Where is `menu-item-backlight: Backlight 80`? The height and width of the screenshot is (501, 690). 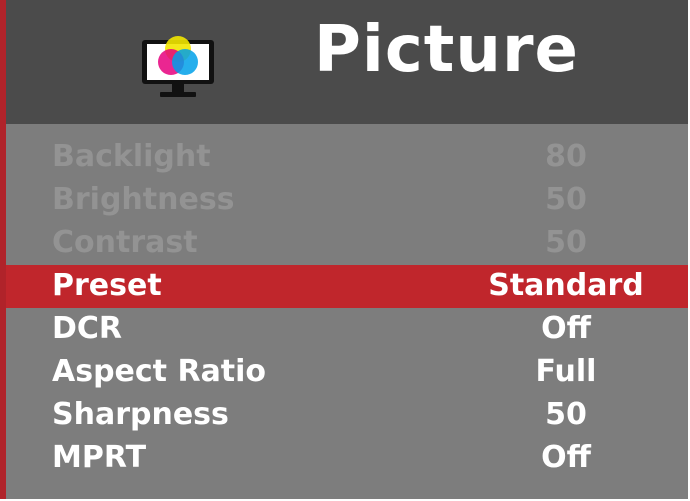
menu-item-backlight: Backlight 80 is located at coordinates (347, 157).